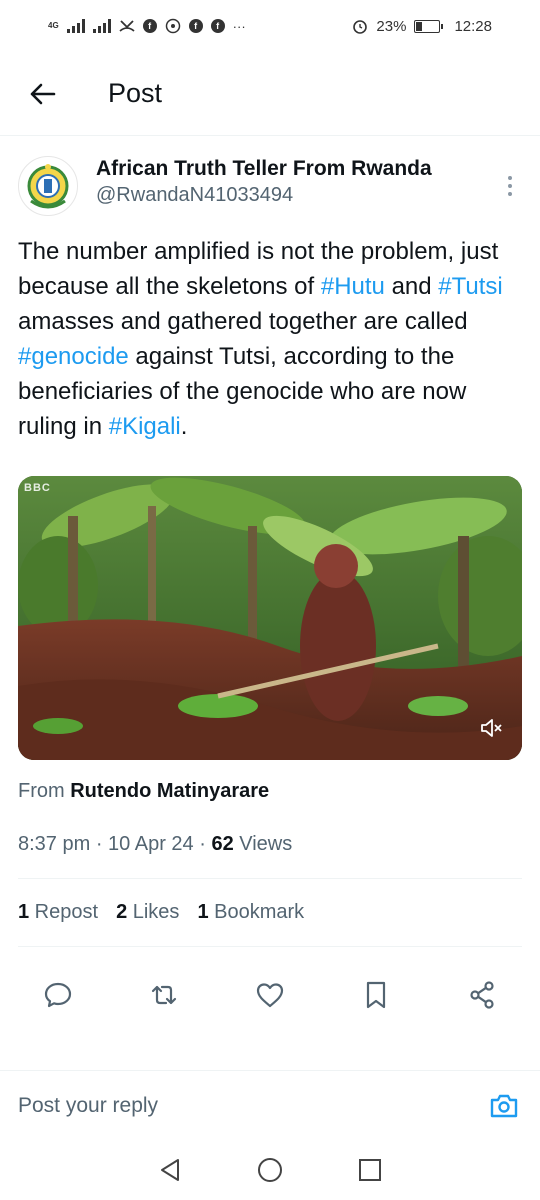 The height and width of the screenshot is (1200, 540). I want to click on alarm-icon, so click(360, 27).